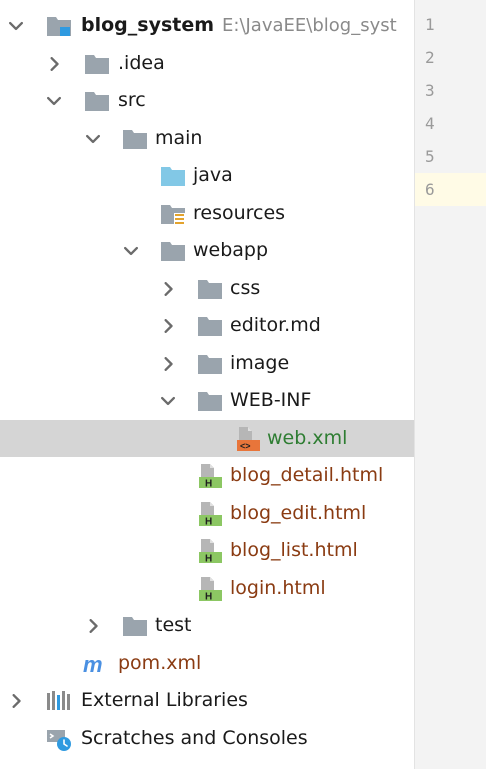 The height and width of the screenshot is (769, 486). I want to click on tree-node-image: image, so click(207, 363).